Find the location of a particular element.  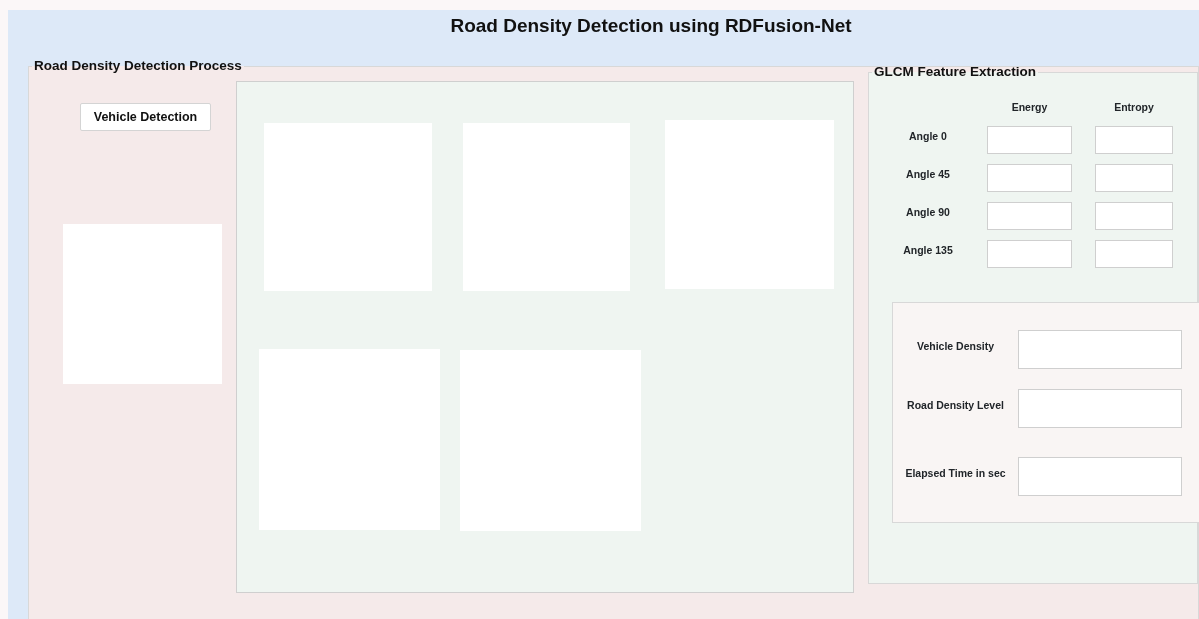

field-label: Vehicle Density is located at coordinates (955, 346).